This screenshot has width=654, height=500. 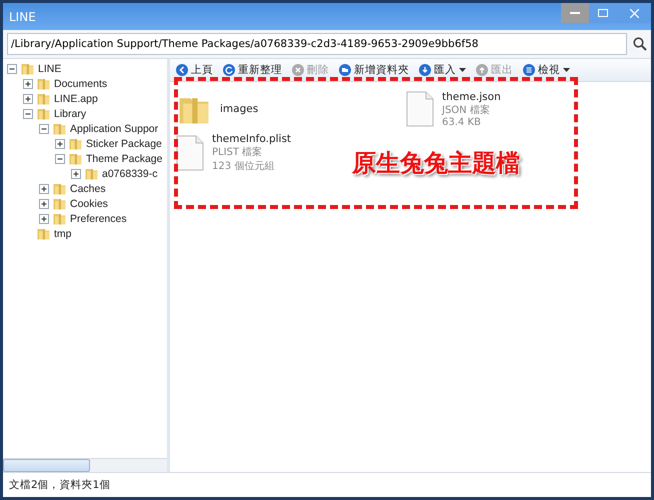 I want to click on toolbar-button: 新增資料夾, so click(x=374, y=70).